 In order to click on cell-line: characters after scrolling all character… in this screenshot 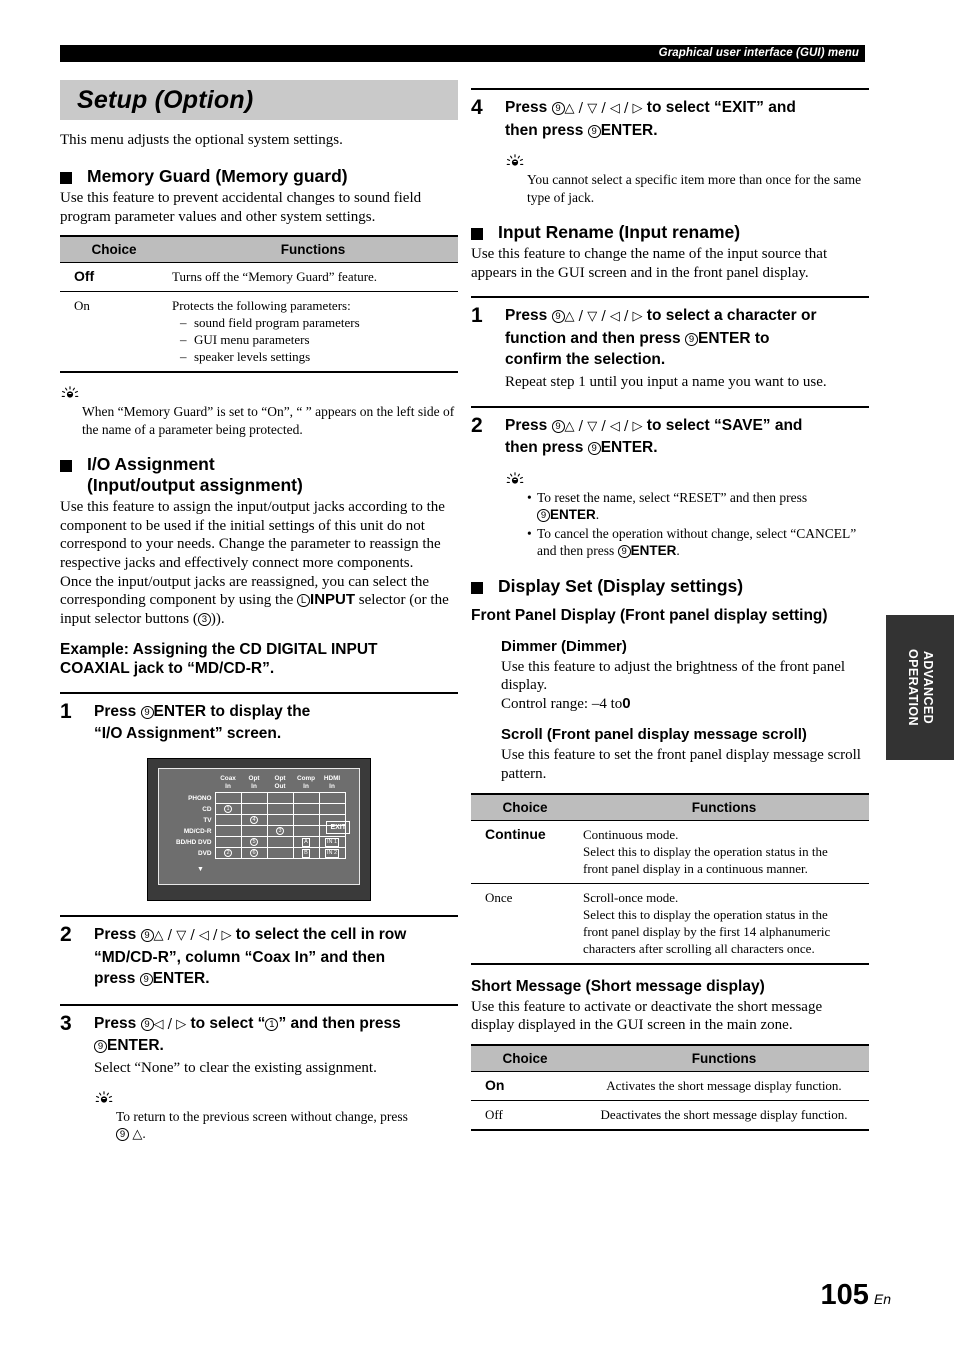, I will do `click(699, 948)`.